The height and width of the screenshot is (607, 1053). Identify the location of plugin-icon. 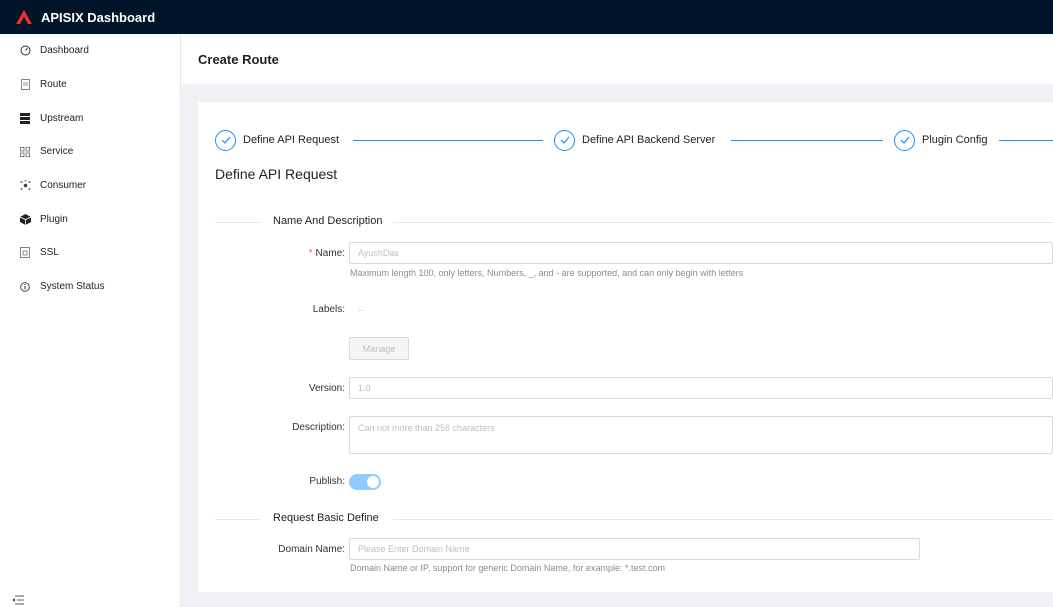
(25, 219).